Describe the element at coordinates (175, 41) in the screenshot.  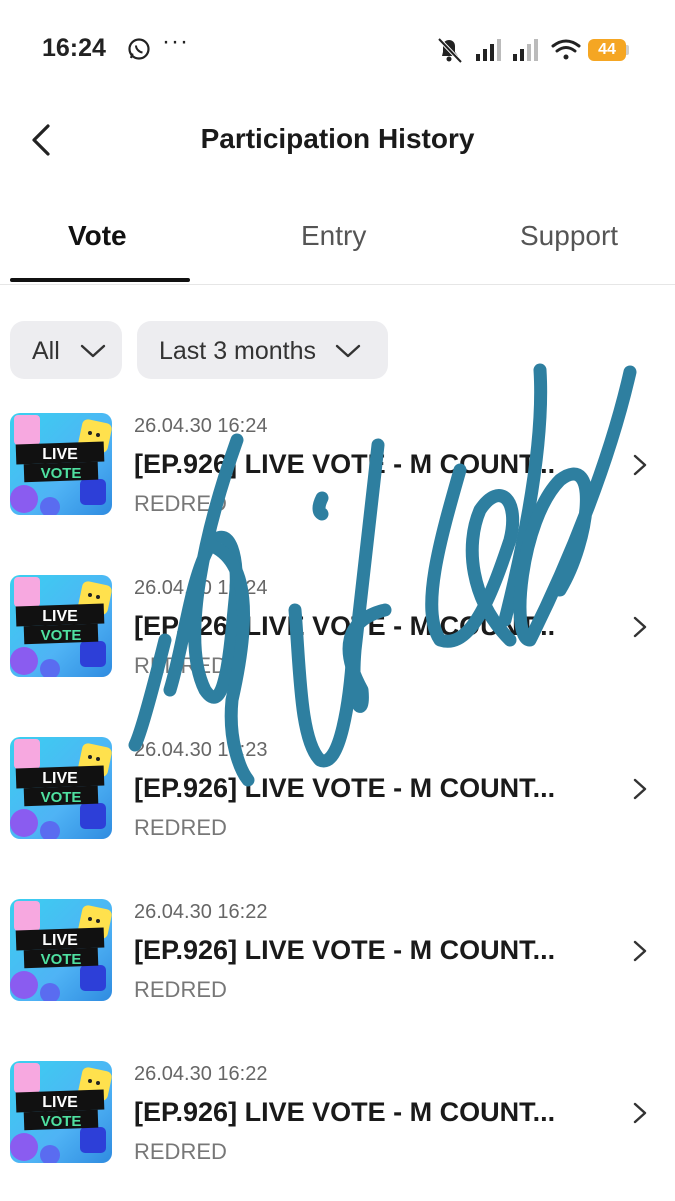
I see `more-notifications-icon: ···` at that location.